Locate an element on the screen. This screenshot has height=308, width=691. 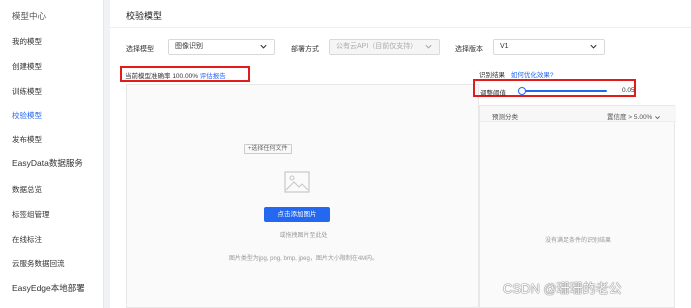
empty-result-text: 没有满足条件的识别结果 is located at coordinates (577, 241).